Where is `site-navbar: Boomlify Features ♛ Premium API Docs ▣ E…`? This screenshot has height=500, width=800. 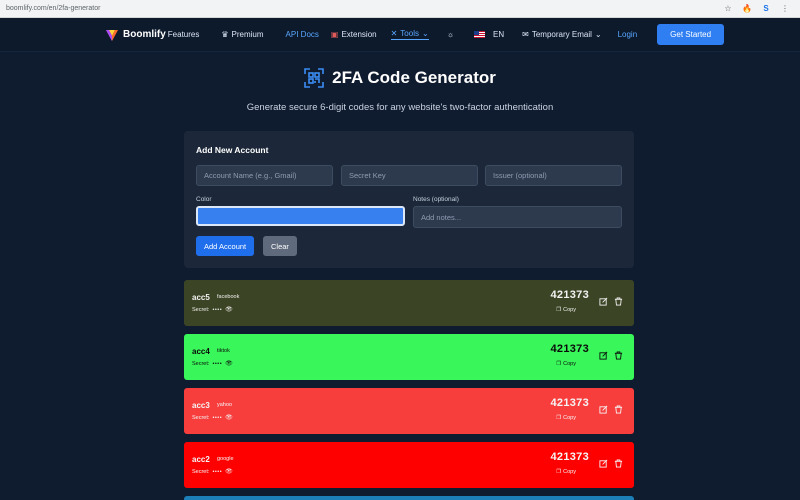
site-navbar: Boomlify Features ♛ Premium API Docs ▣ E… is located at coordinates (400, 35).